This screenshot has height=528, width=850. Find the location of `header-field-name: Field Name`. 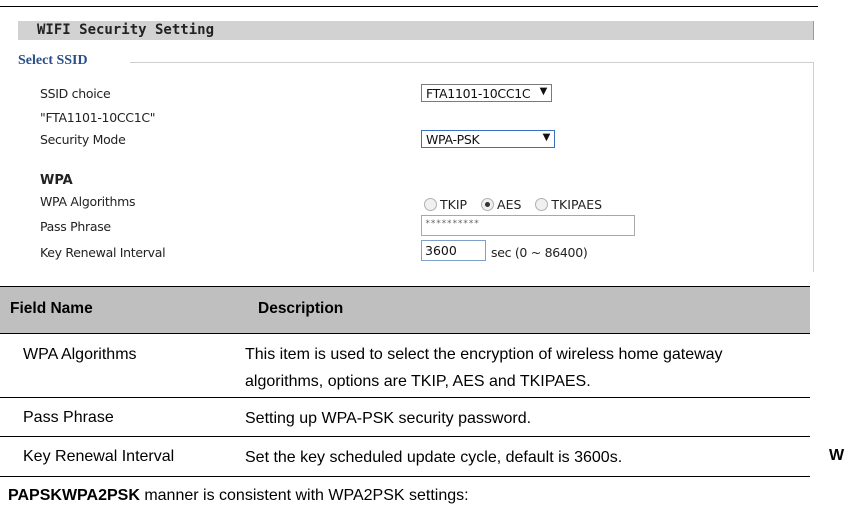

header-field-name: Field Name is located at coordinates (51, 308).